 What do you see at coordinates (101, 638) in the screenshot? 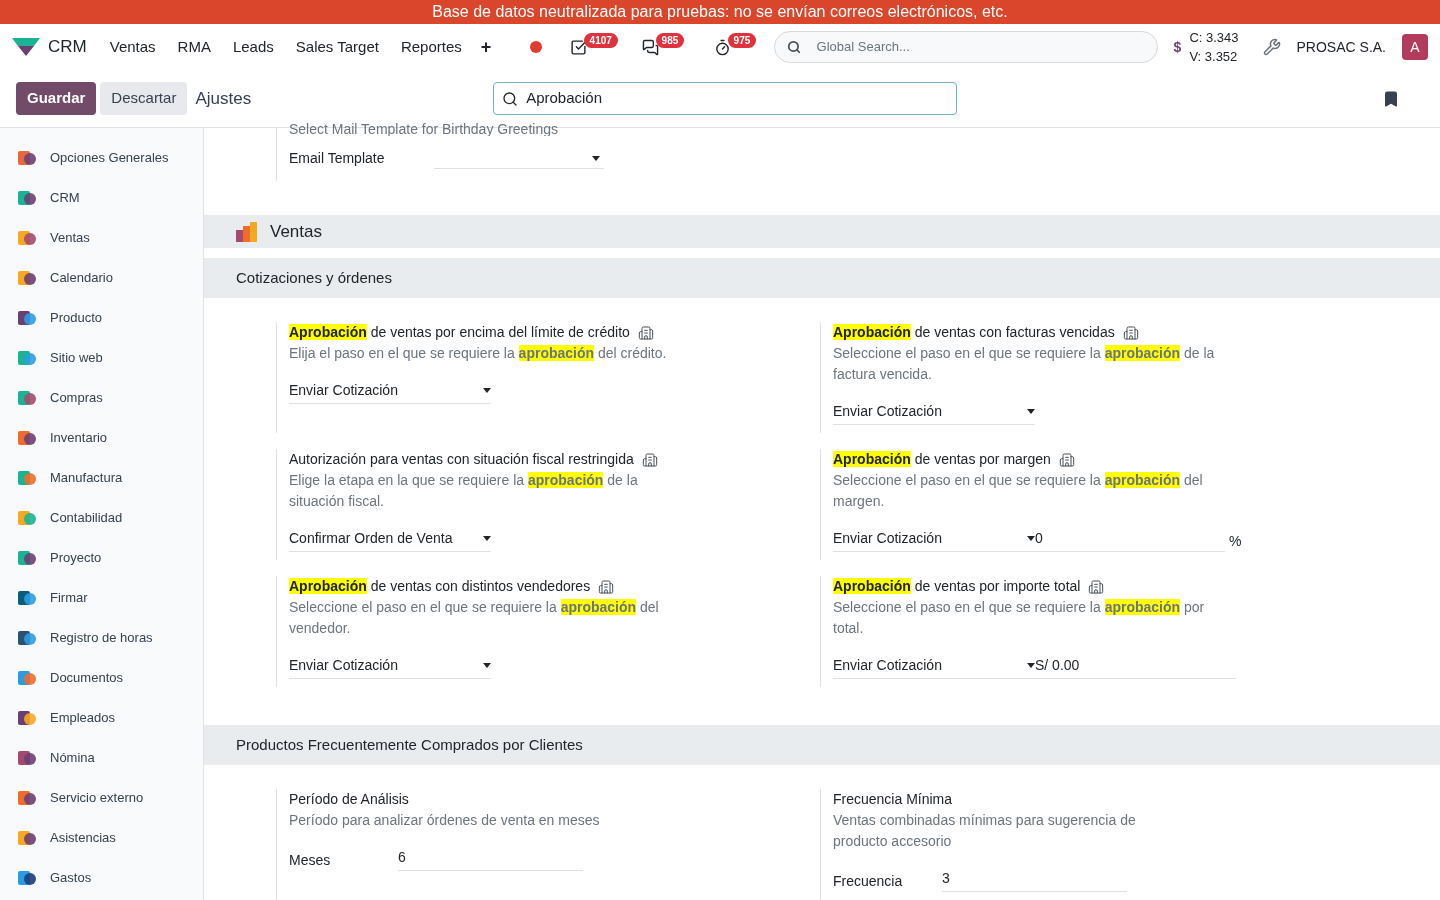
I see `sidebar-item: Registro de horas` at bounding box center [101, 638].